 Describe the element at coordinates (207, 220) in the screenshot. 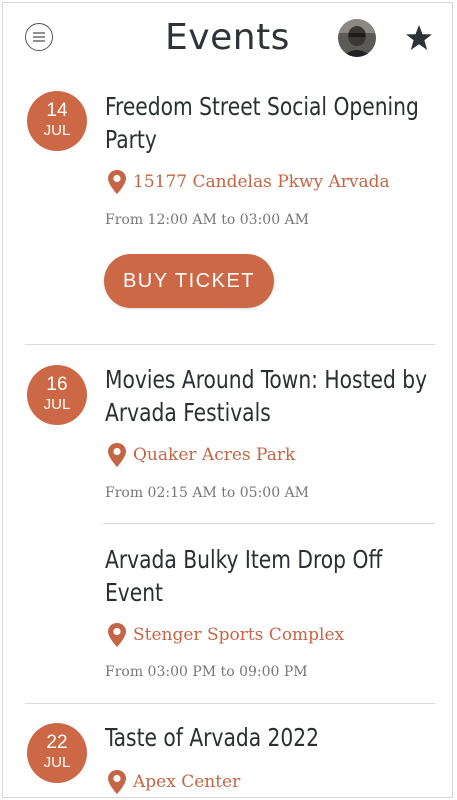

I see `event-time: From 12:00 AM to 03:00 AM` at that location.